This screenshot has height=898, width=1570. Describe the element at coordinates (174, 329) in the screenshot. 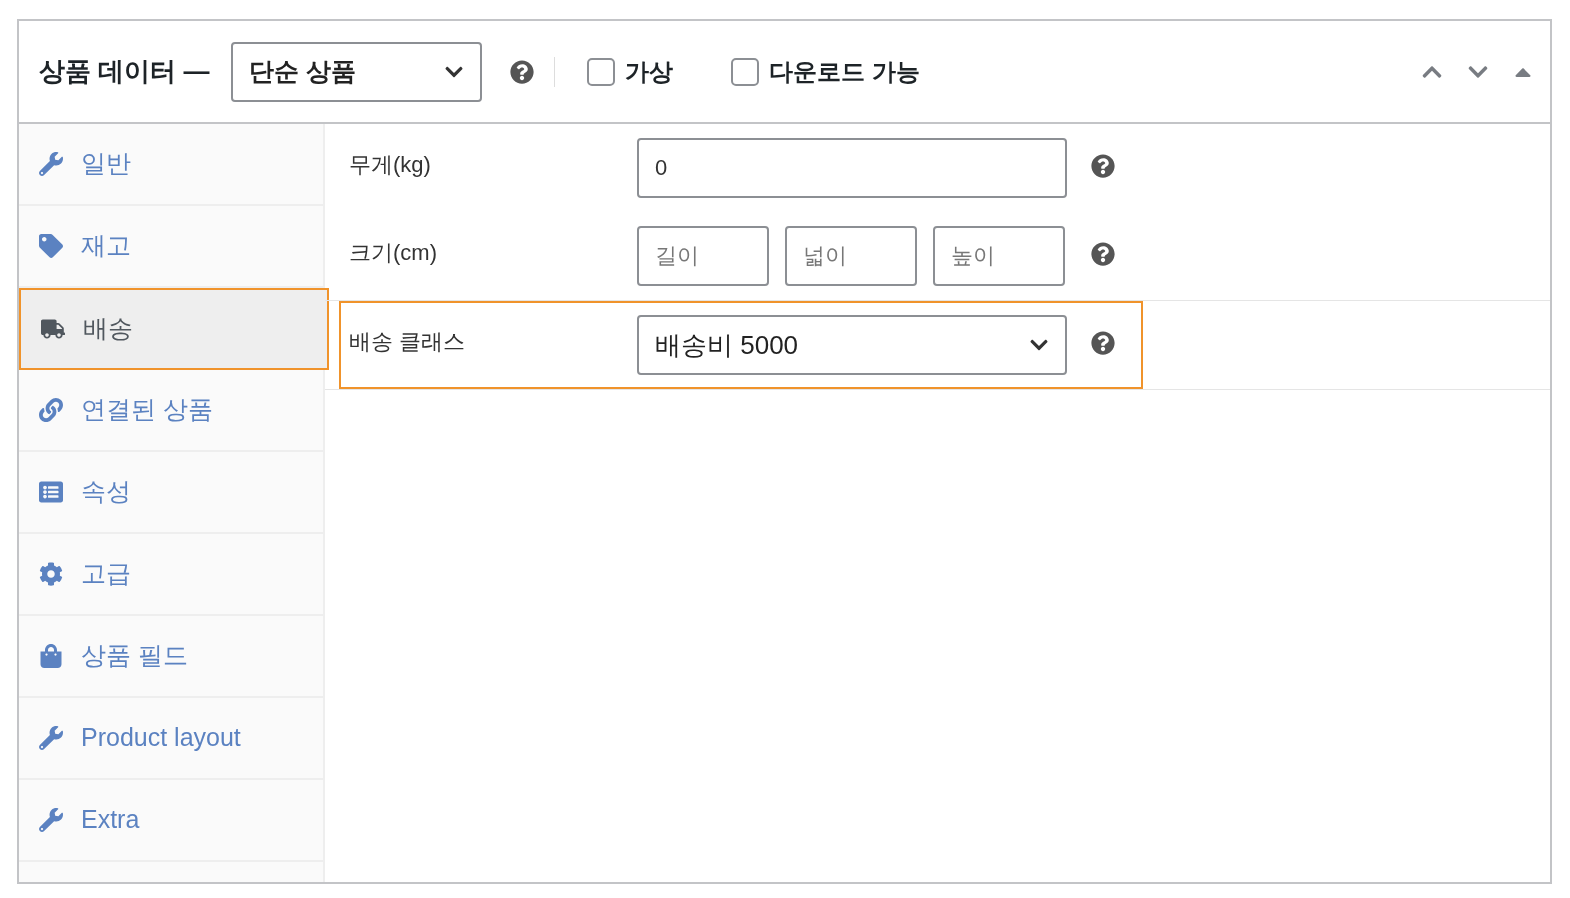

I see `sidebar-tab: 배송` at that location.